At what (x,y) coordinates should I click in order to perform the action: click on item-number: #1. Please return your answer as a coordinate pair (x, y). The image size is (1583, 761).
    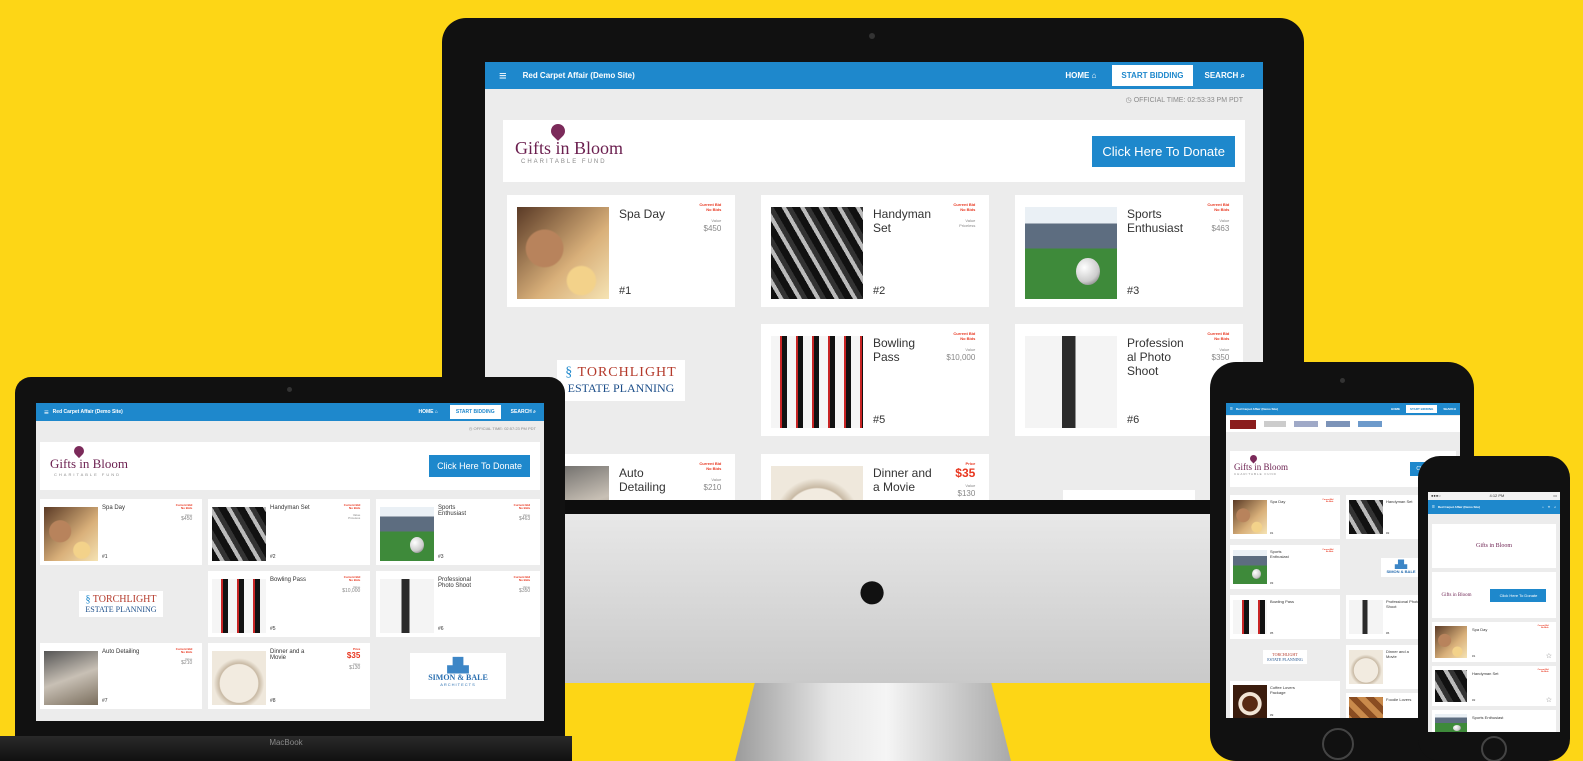
    Looking at the image, I should click on (1474, 656).